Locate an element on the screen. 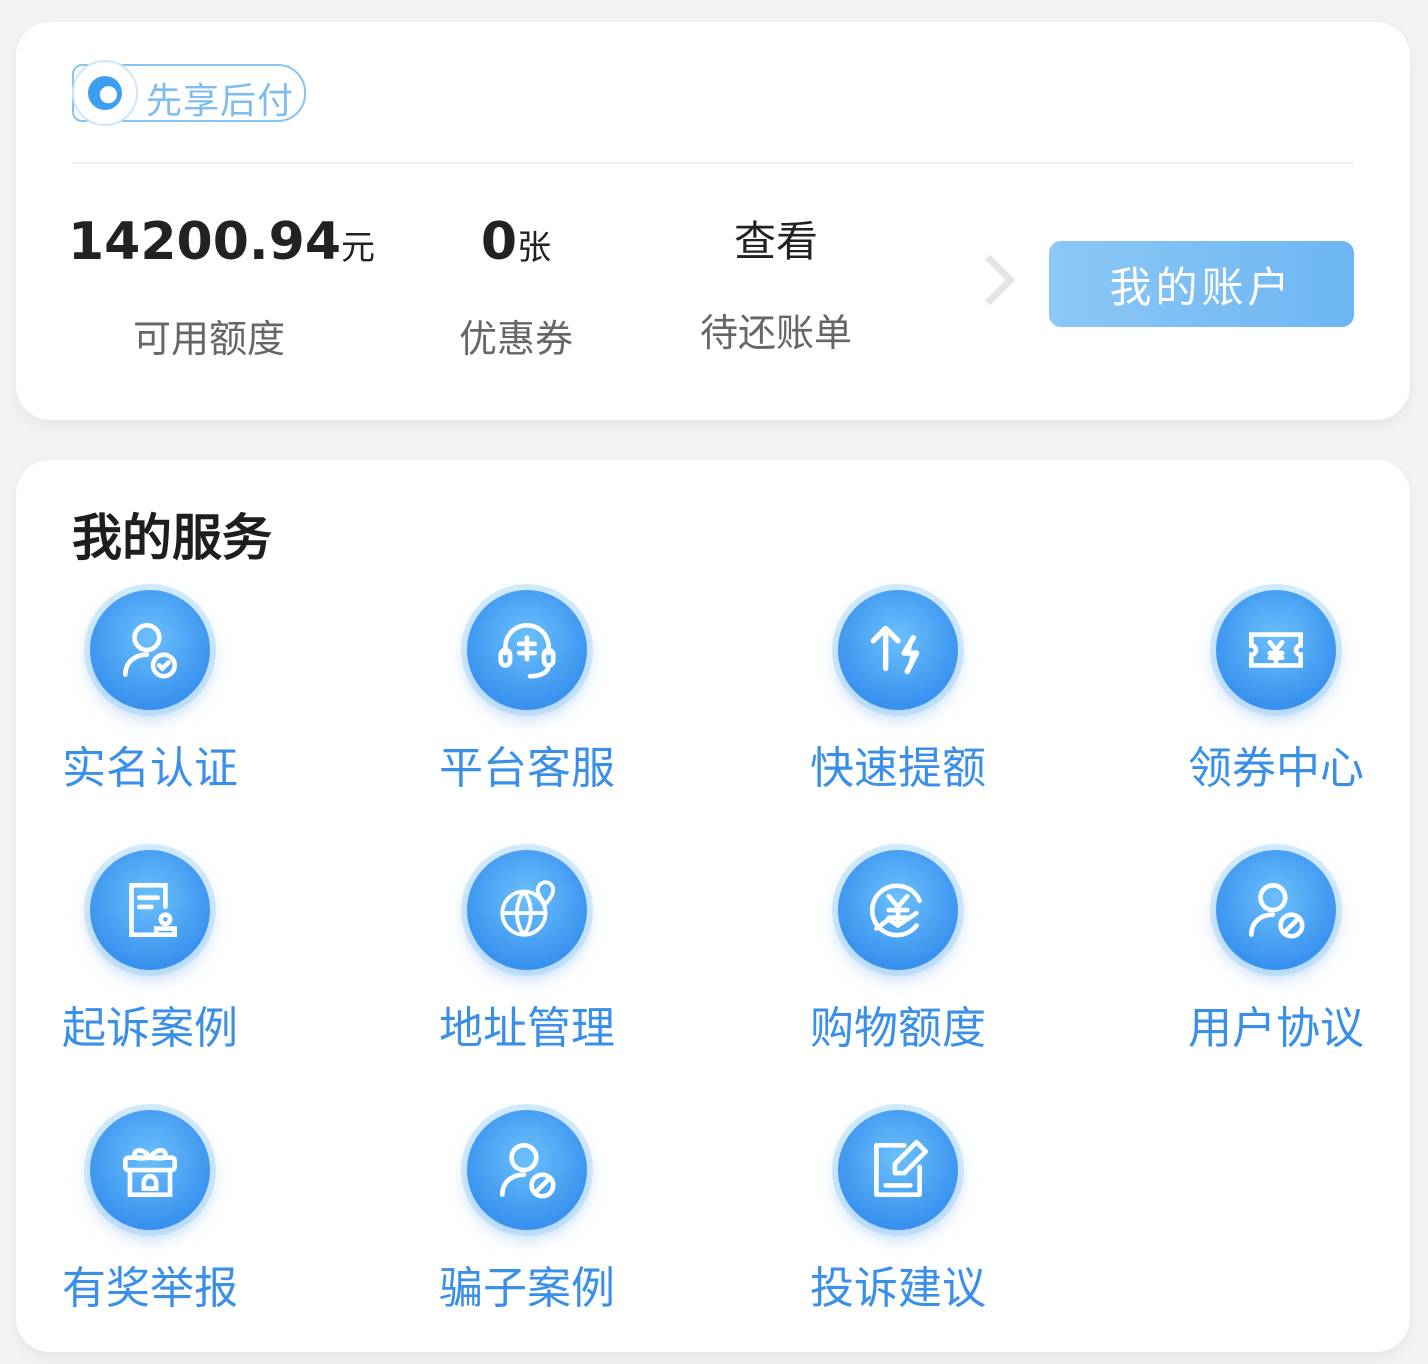  service-label: 用户协议 is located at coordinates (1276, 1028).